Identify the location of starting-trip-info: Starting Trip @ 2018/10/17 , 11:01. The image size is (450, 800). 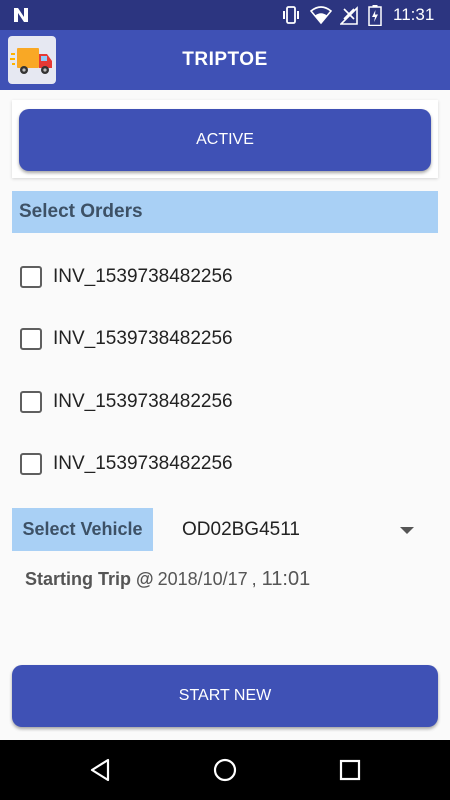
(167, 579).